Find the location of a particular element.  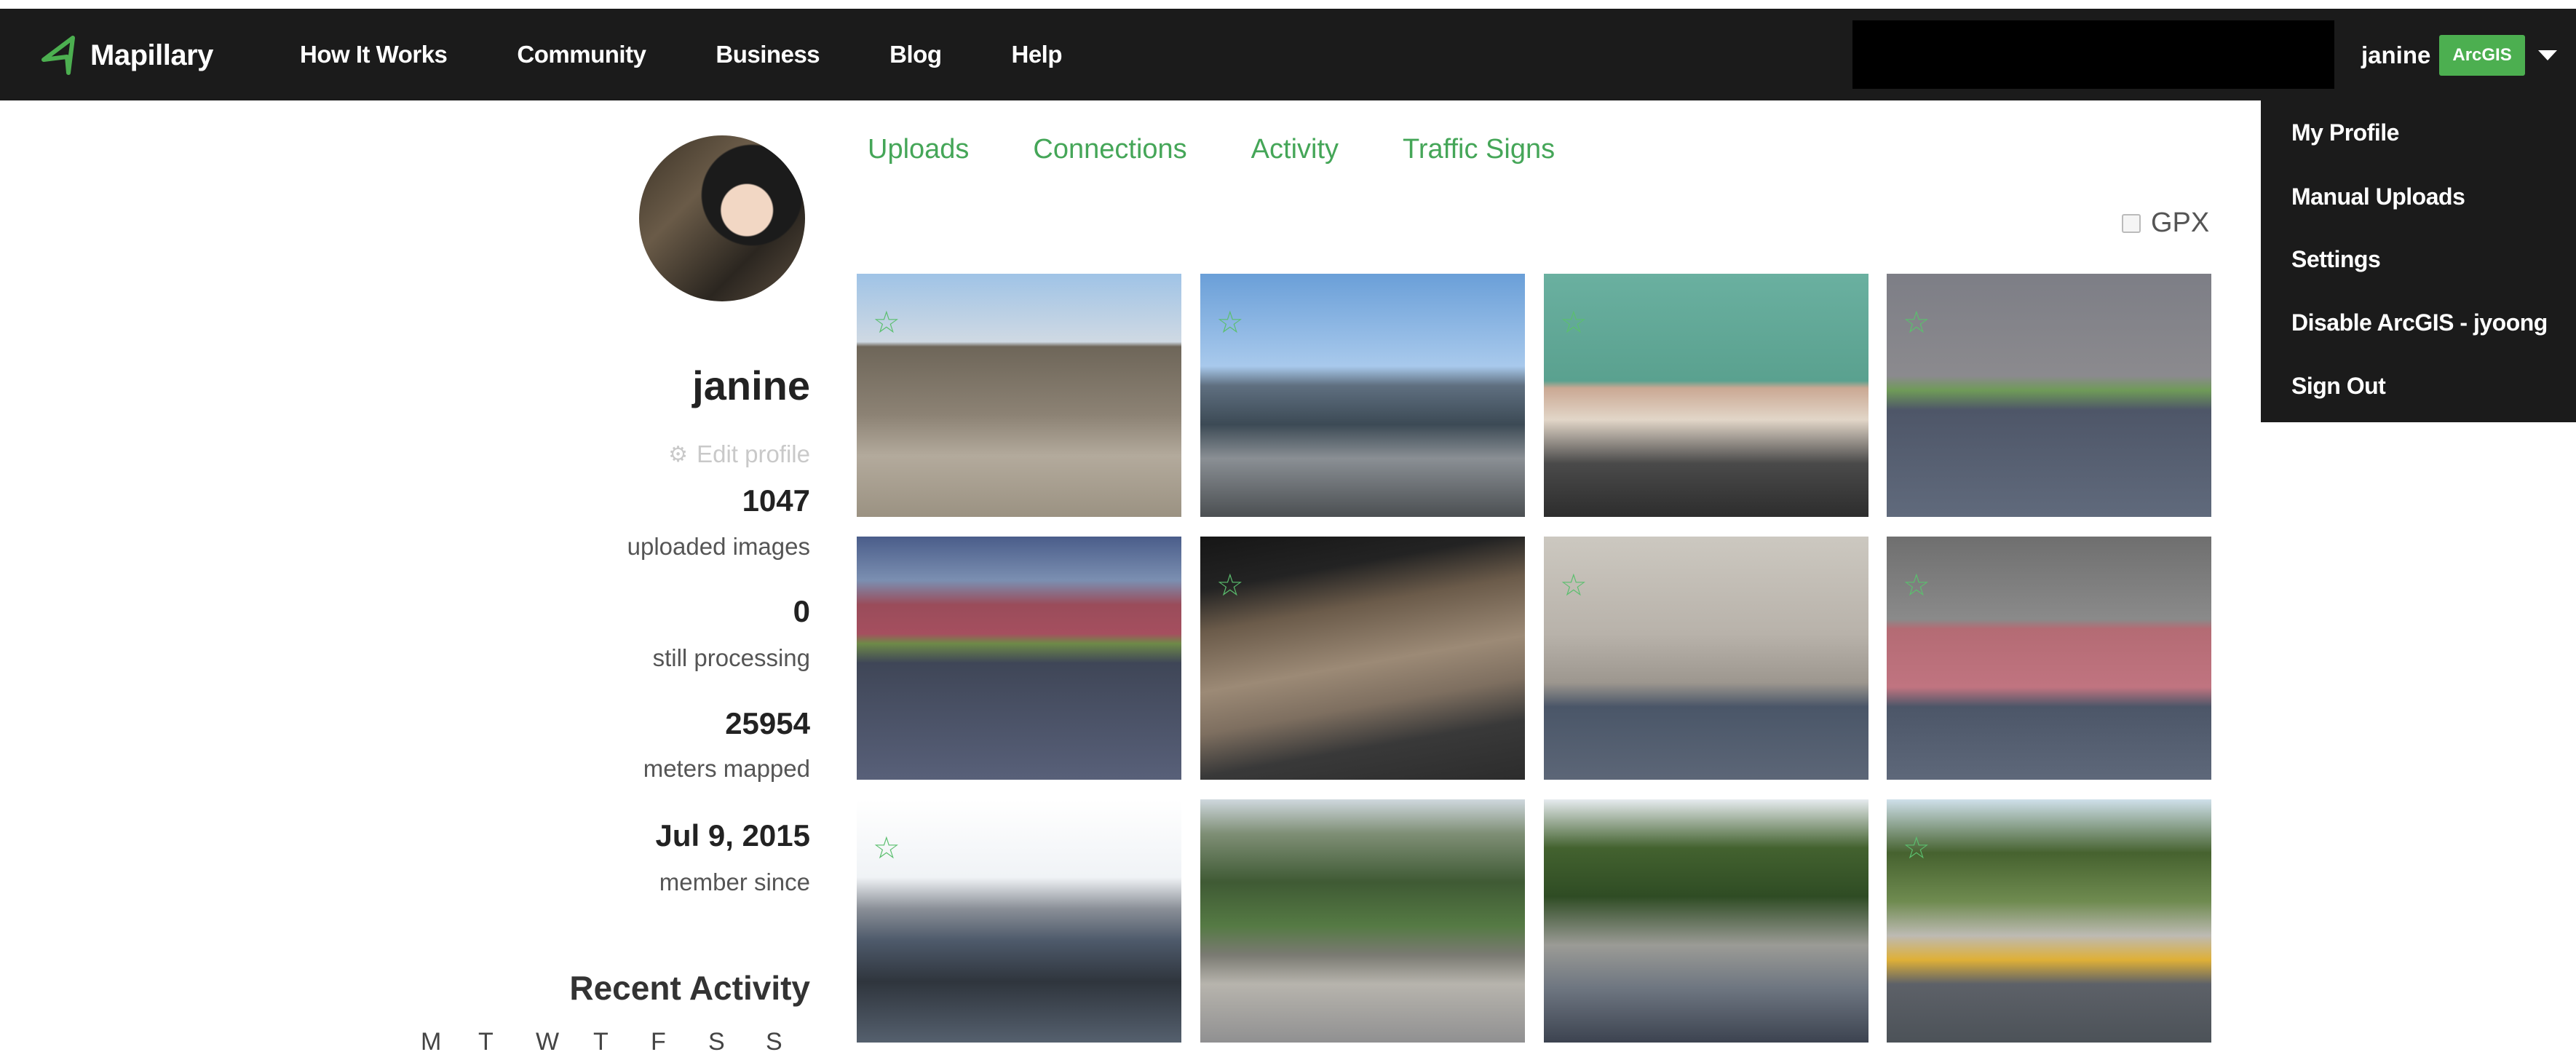

mapillary-logo-icon is located at coordinates (58, 55).